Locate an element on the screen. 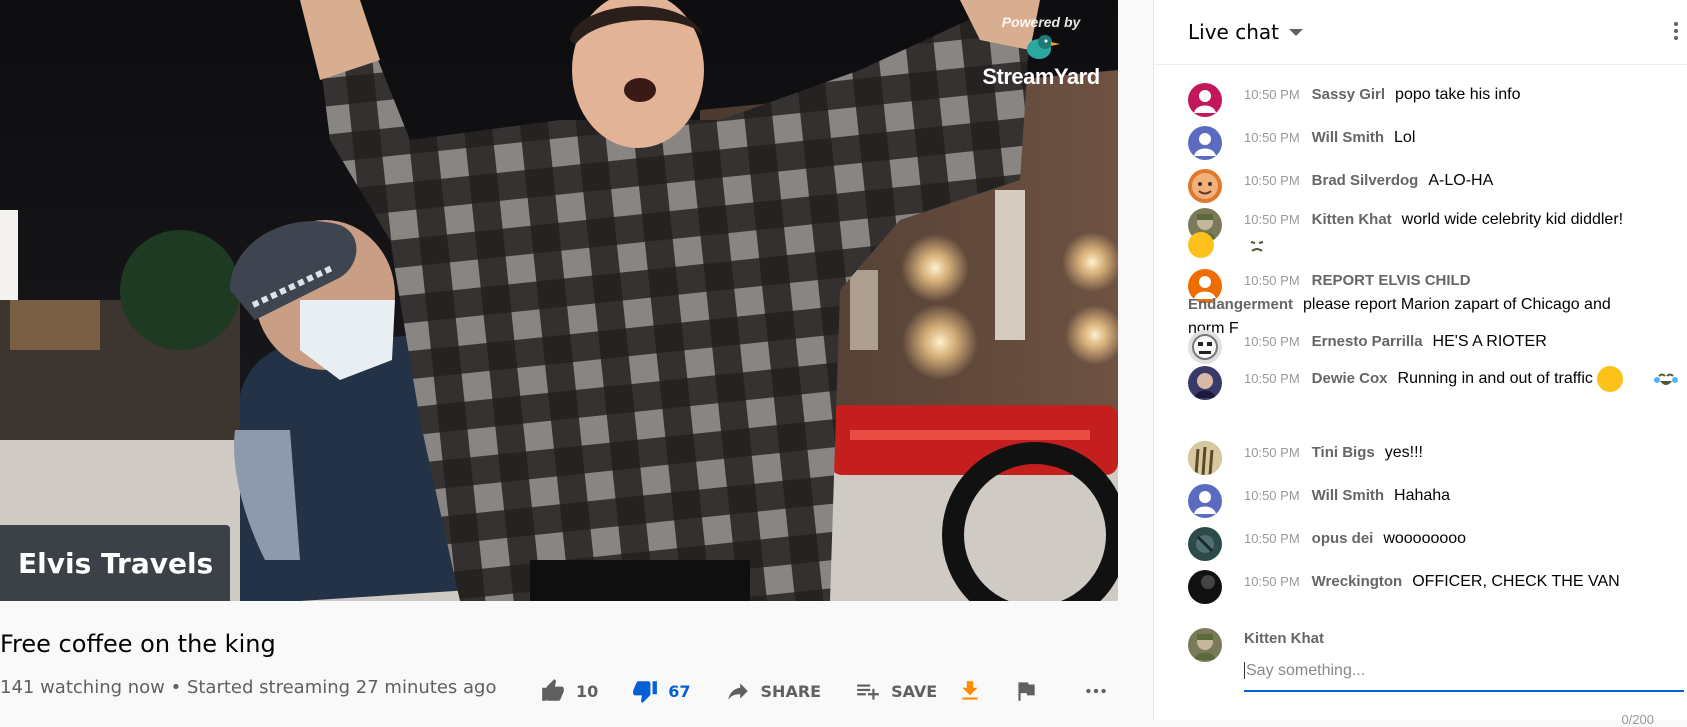 The image size is (1687, 727). message-text: OFFICER, CHECK THE VAN is located at coordinates (1516, 581).